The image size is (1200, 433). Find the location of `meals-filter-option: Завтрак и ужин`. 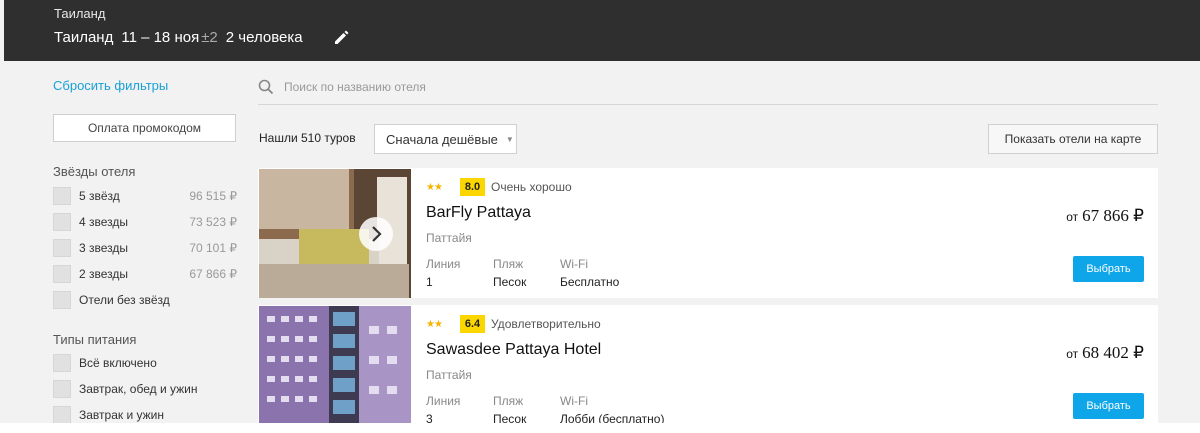

meals-filter-option: Завтрак и ужин is located at coordinates (145, 415).